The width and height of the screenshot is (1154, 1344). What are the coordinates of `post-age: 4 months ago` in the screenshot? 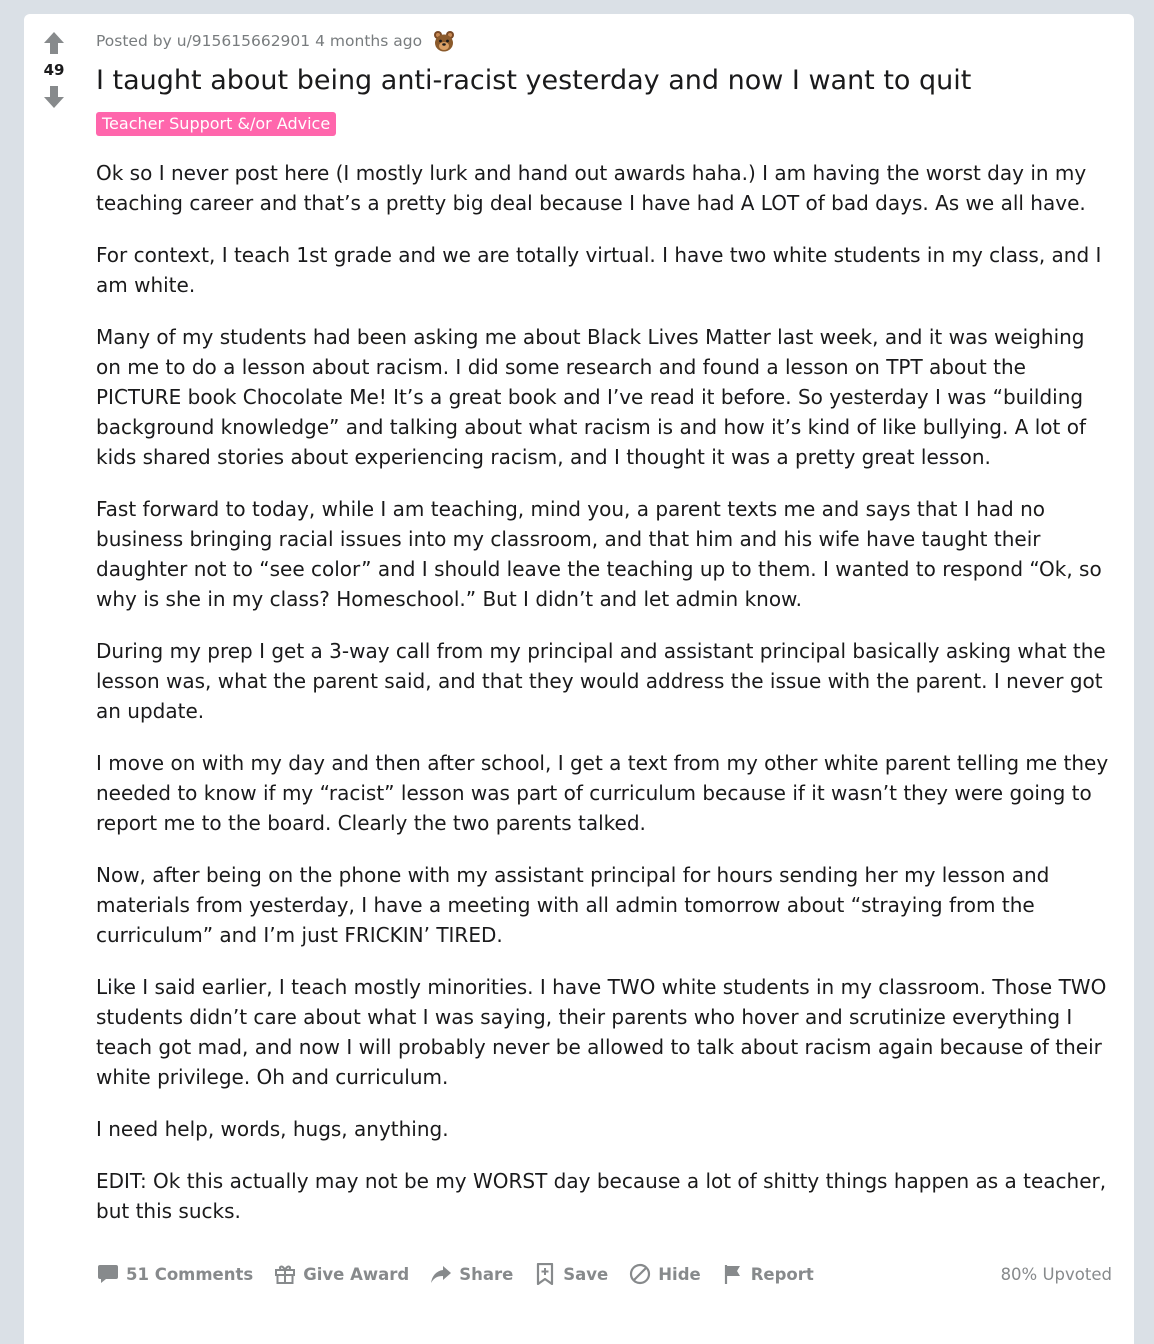 It's located at (368, 41).